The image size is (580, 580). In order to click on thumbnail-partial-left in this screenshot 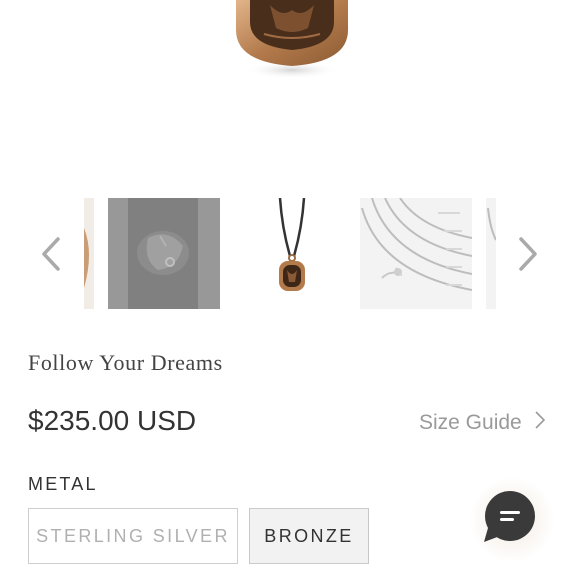, I will do `click(89, 253)`.